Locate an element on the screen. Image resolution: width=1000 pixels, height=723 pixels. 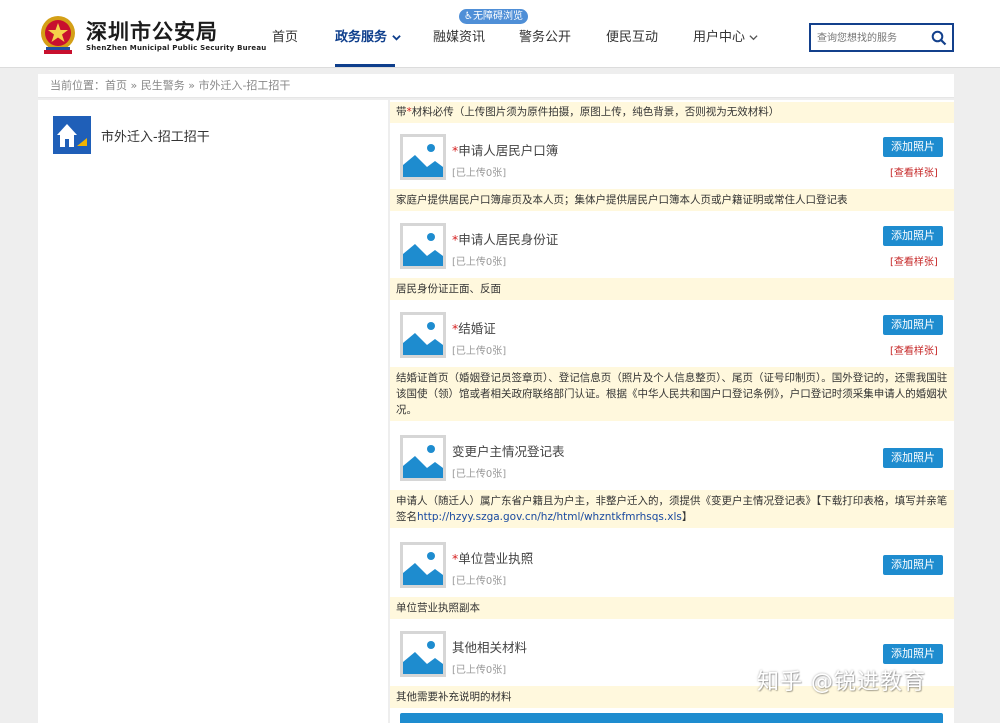
search-input is located at coordinates (873, 38).